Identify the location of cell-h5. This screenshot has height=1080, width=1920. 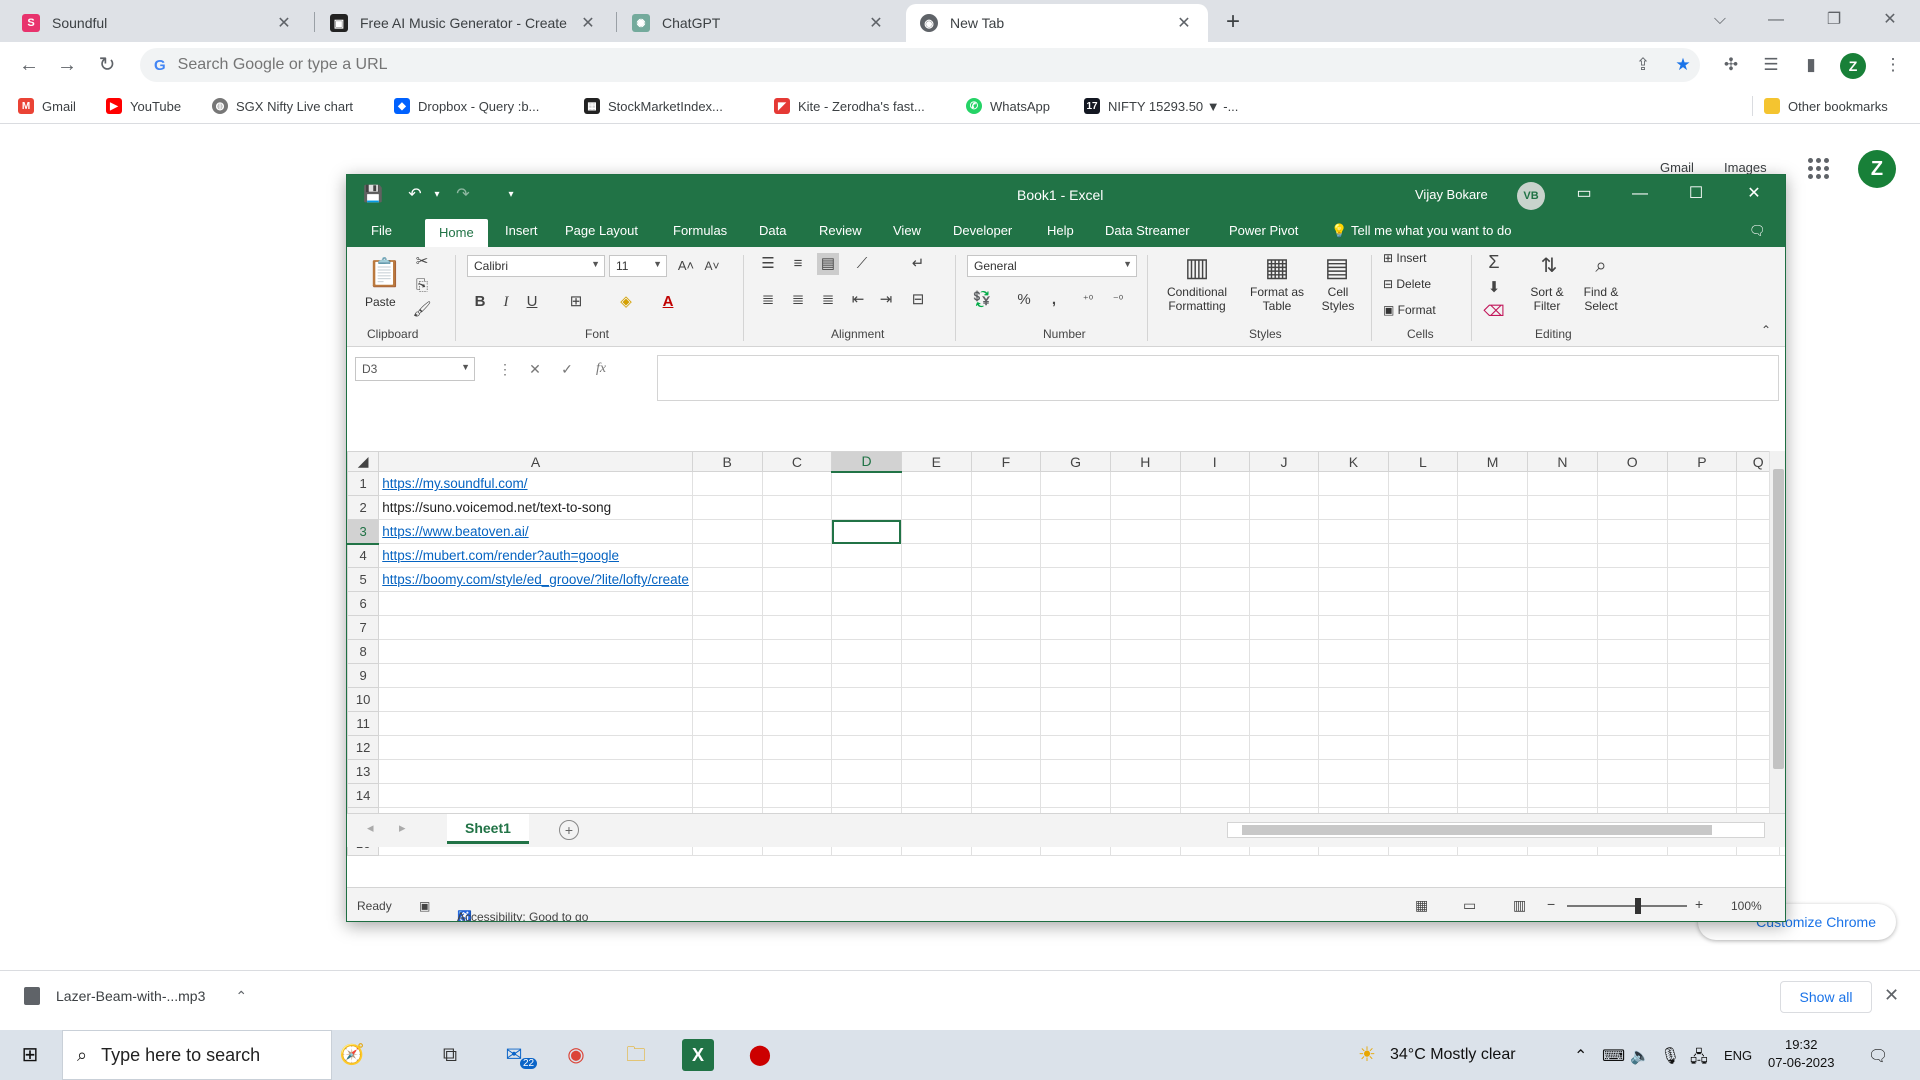
(1145, 579).